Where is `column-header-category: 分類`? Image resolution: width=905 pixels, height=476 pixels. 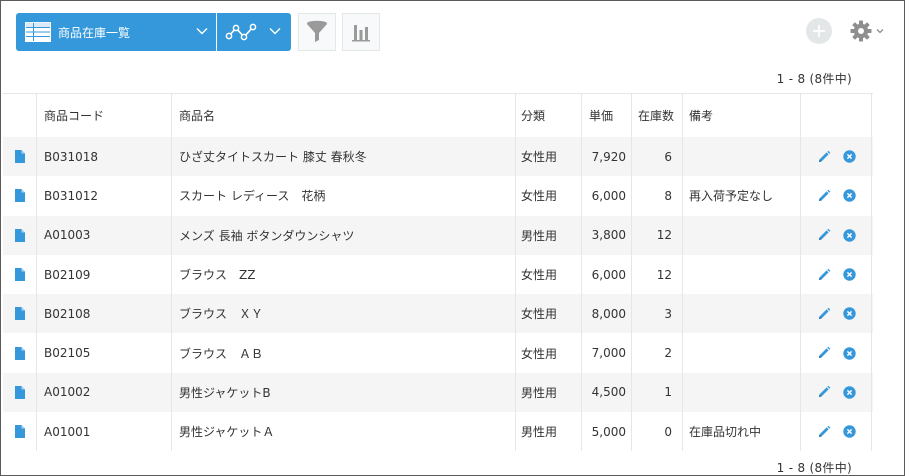
column-header-category: 分類 is located at coordinates (549, 115).